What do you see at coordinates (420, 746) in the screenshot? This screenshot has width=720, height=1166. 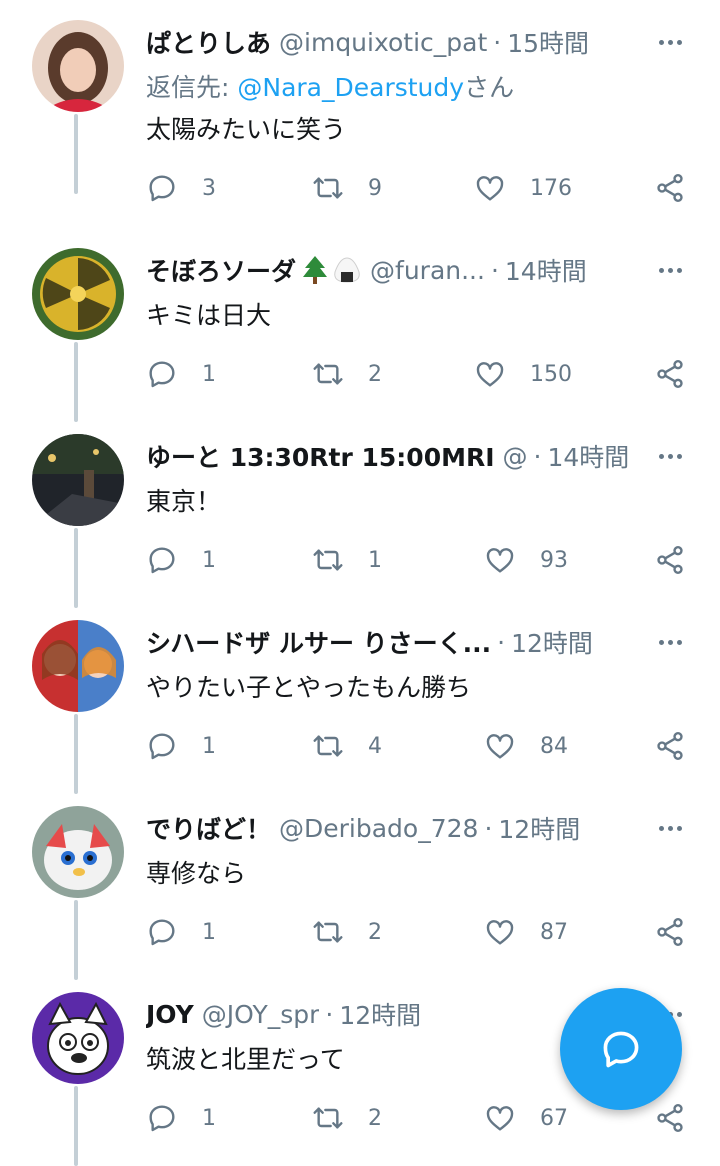 I see `tweet-actions: 1 4 84` at bounding box center [420, 746].